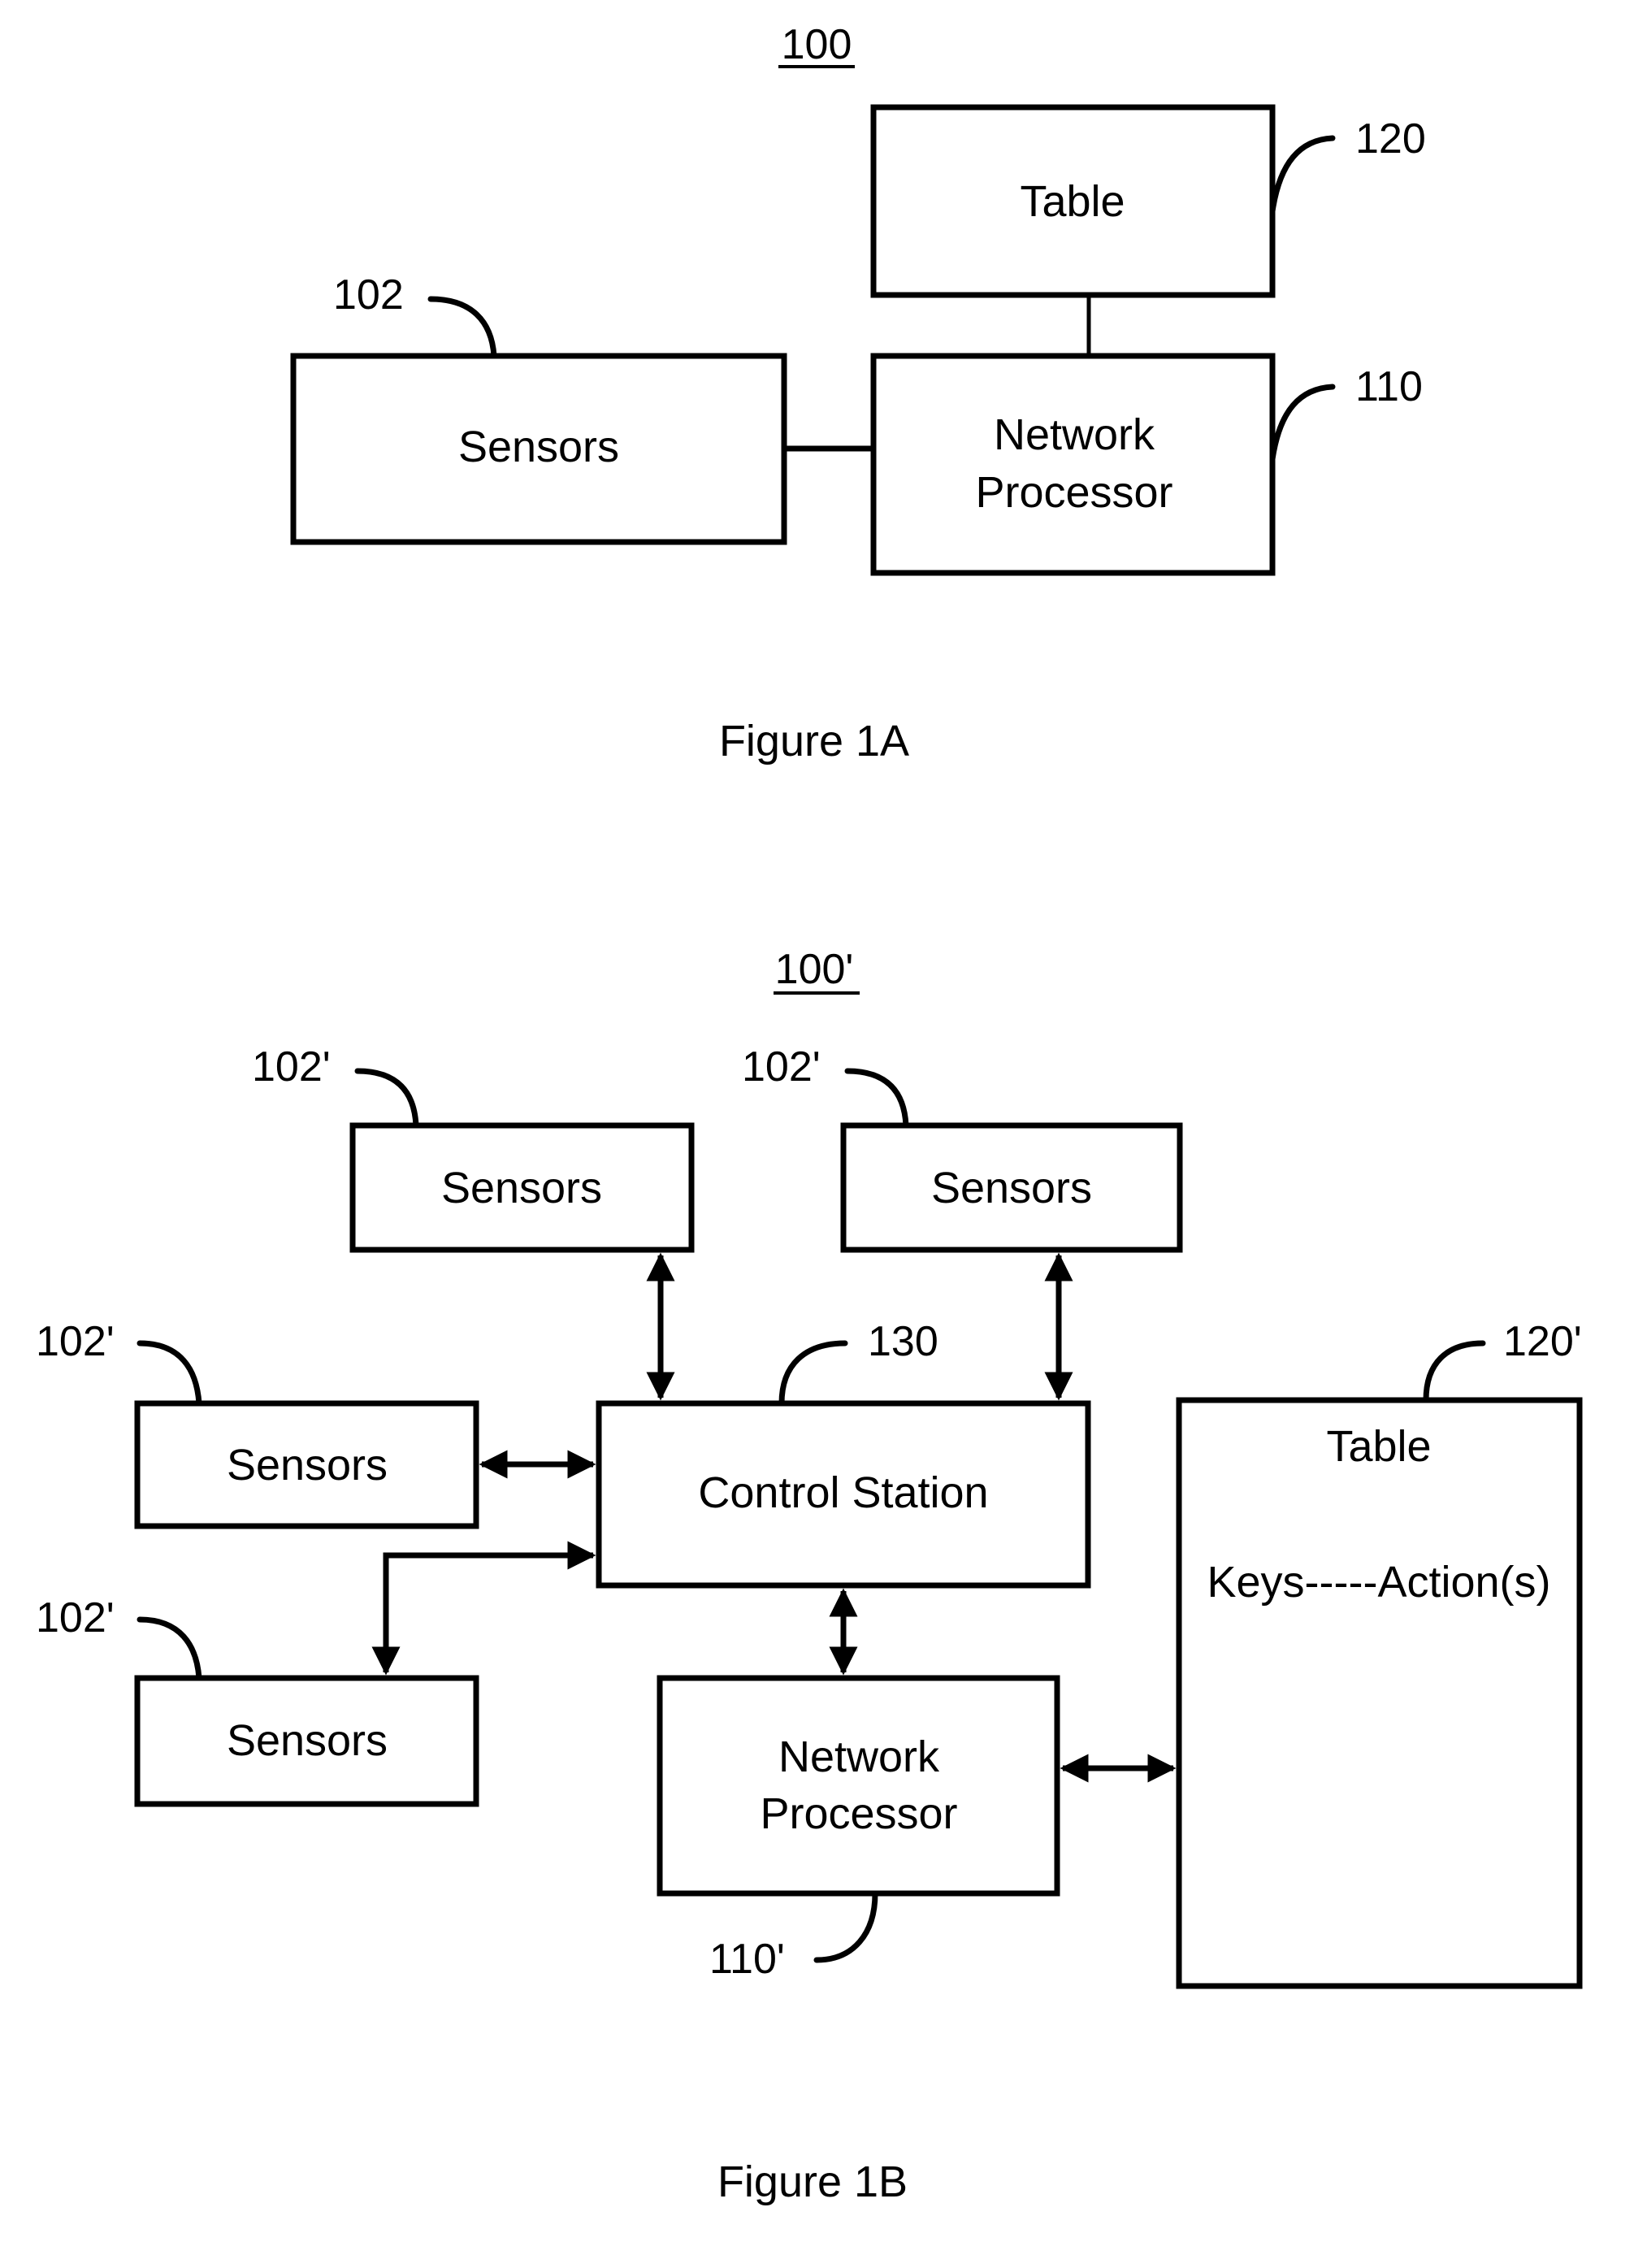 The width and height of the screenshot is (1634, 2268). I want to click on figure-1a-caption: Figure 1A, so click(814, 741).